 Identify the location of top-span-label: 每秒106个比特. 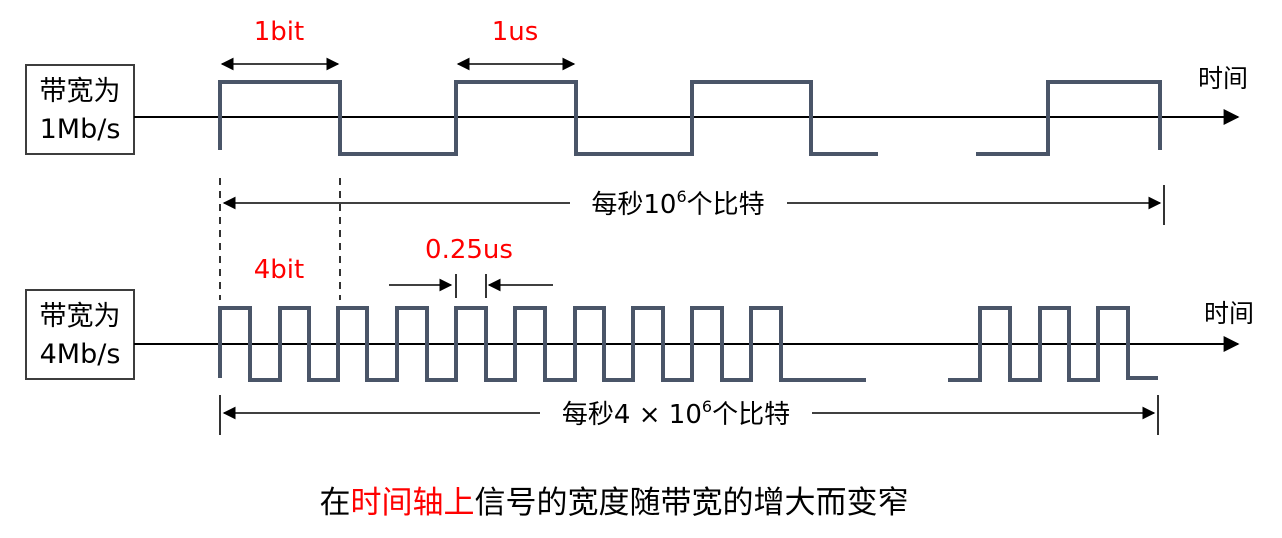
(677, 203).